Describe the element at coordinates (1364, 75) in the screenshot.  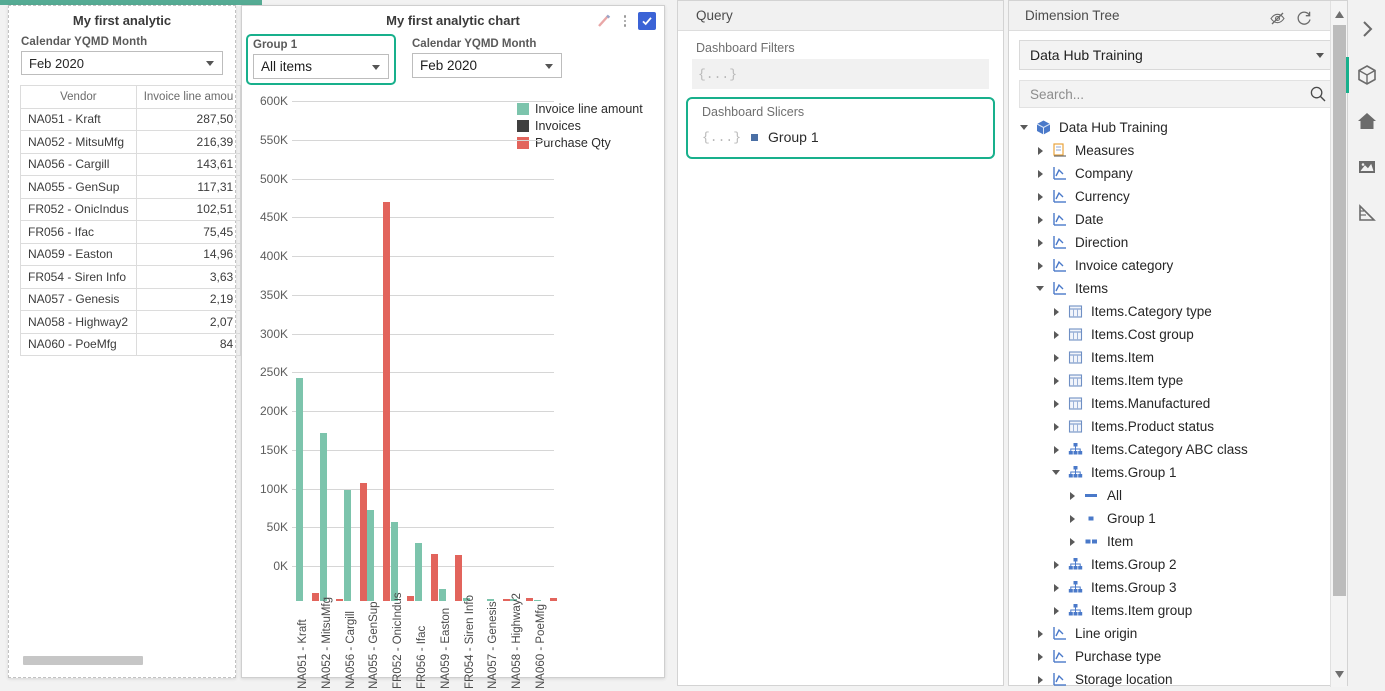
I see `cube-icon` at that location.